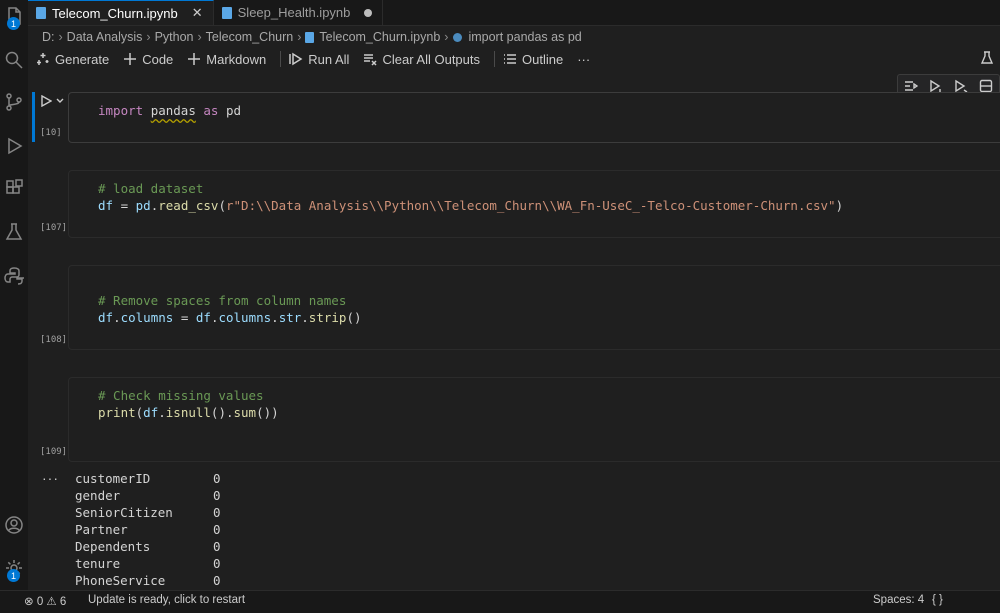  Describe the element at coordinates (987, 58) in the screenshot. I see `kernel-icon` at that location.